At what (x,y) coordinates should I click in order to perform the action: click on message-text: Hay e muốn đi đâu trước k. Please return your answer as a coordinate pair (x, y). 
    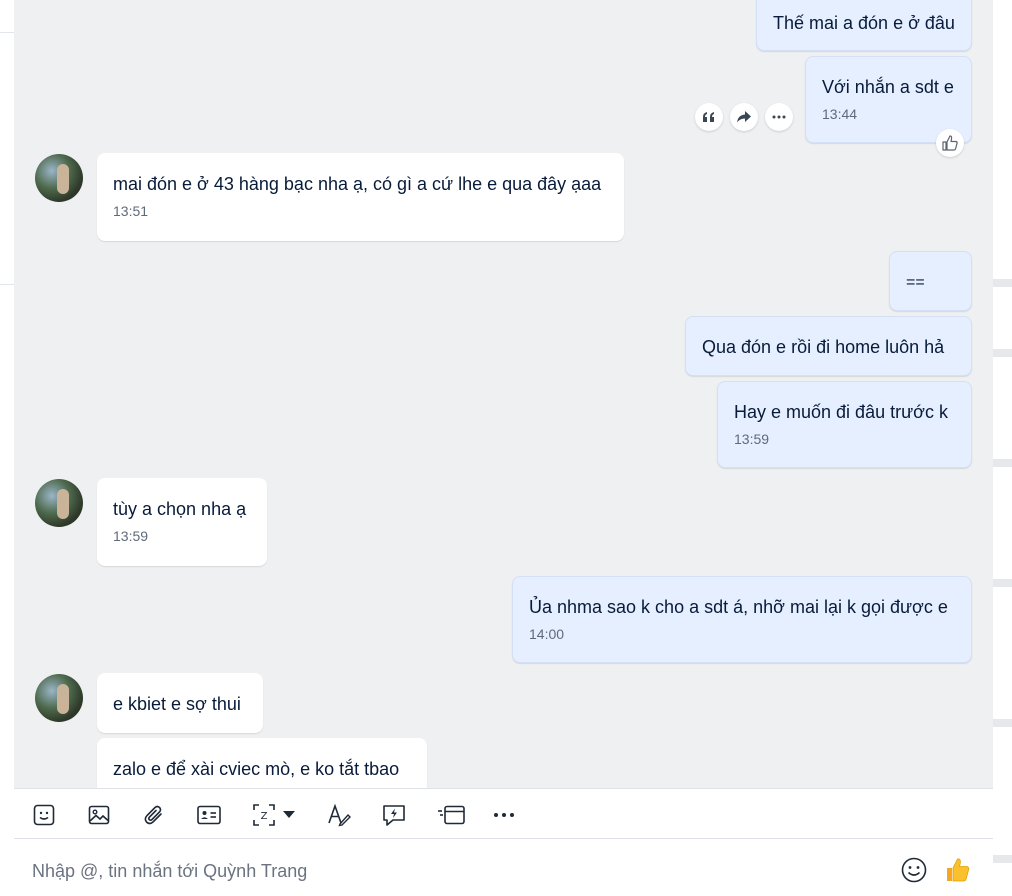
    Looking at the image, I should click on (841, 412).